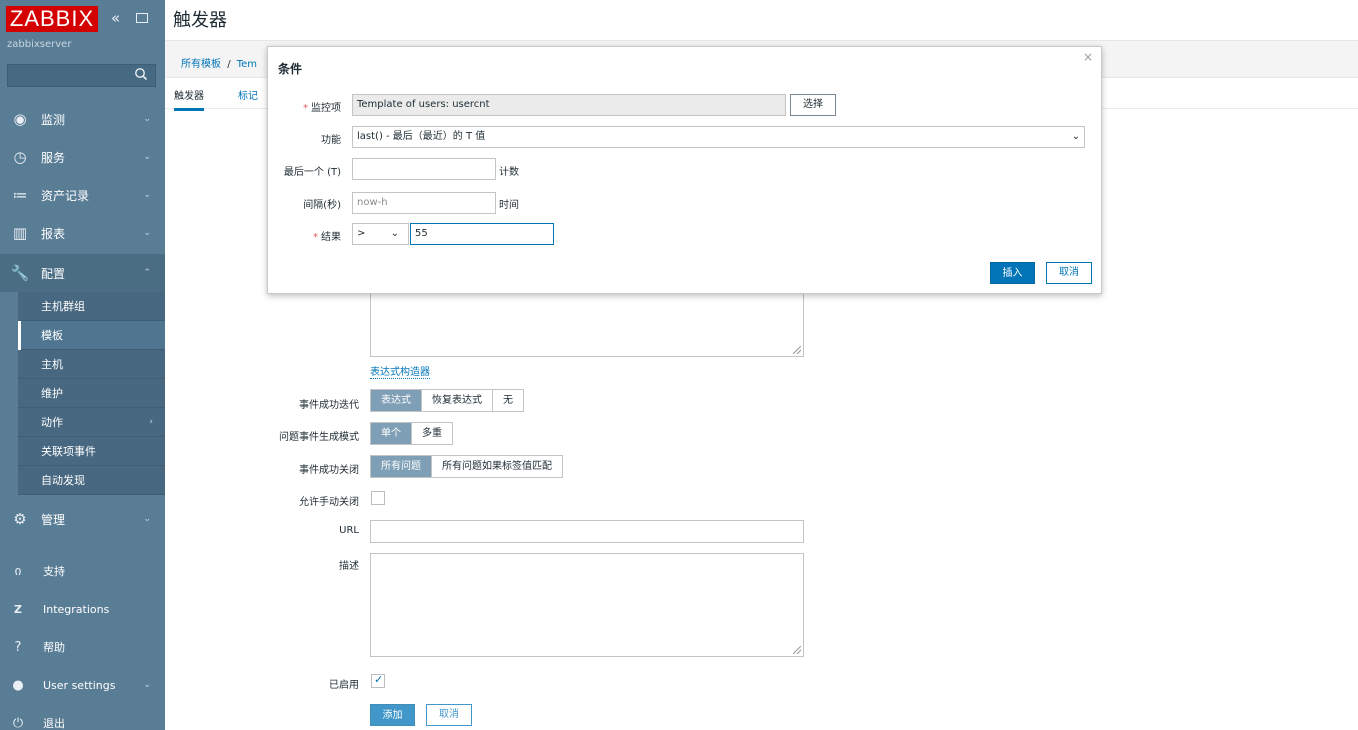 The height and width of the screenshot is (730, 1358). Describe the element at coordinates (449, 715) in the screenshot. I see `cancel-button: 取消` at that location.